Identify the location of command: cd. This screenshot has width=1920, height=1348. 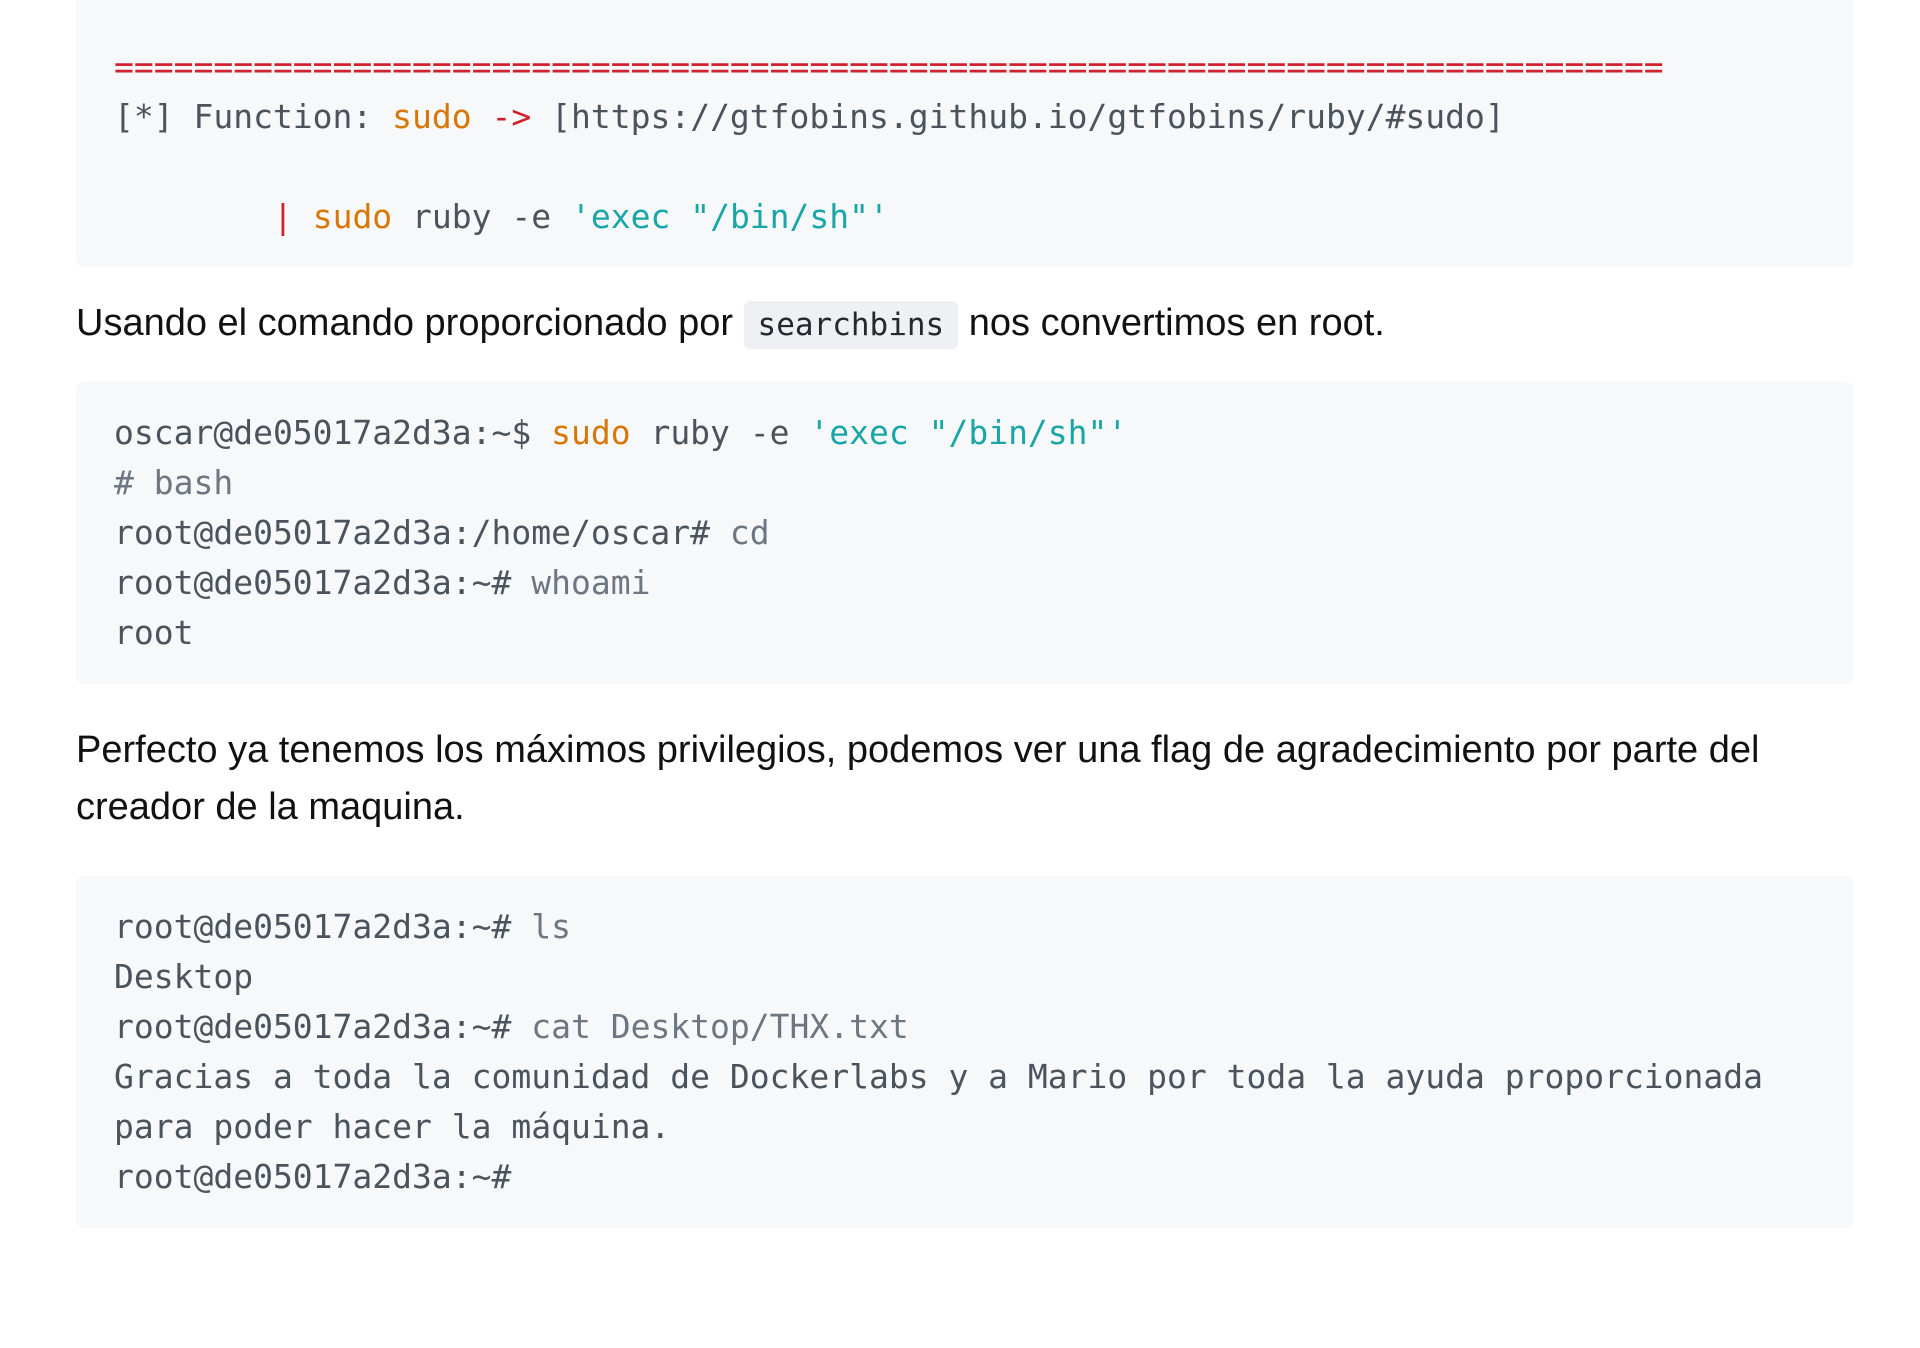
(749, 532).